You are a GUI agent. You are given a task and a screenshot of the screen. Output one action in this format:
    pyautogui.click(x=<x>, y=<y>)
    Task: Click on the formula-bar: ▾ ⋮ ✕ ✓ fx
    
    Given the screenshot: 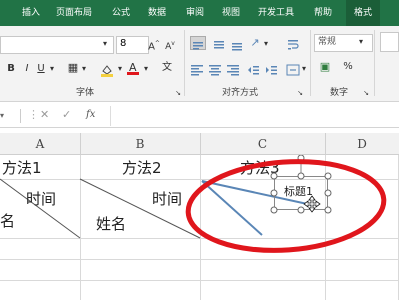 What is the action you would take?
    pyautogui.click(x=199, y=116)
    